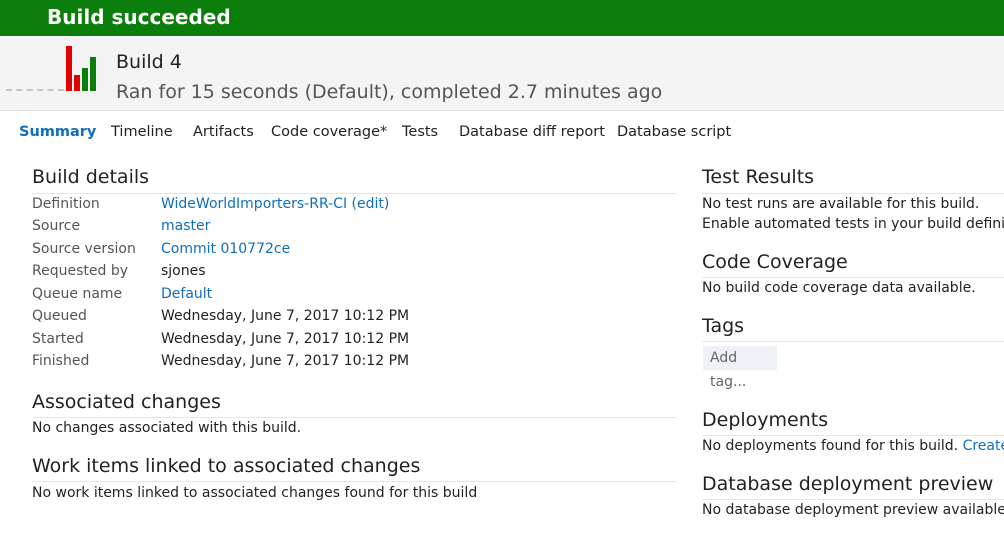 Image resolution: width=1004 pixels, height=542 pixels. Describe the element at coordinates (226, 466) in the screenshot. I see `work-items-title: Work items linked to associated changes` at that location.